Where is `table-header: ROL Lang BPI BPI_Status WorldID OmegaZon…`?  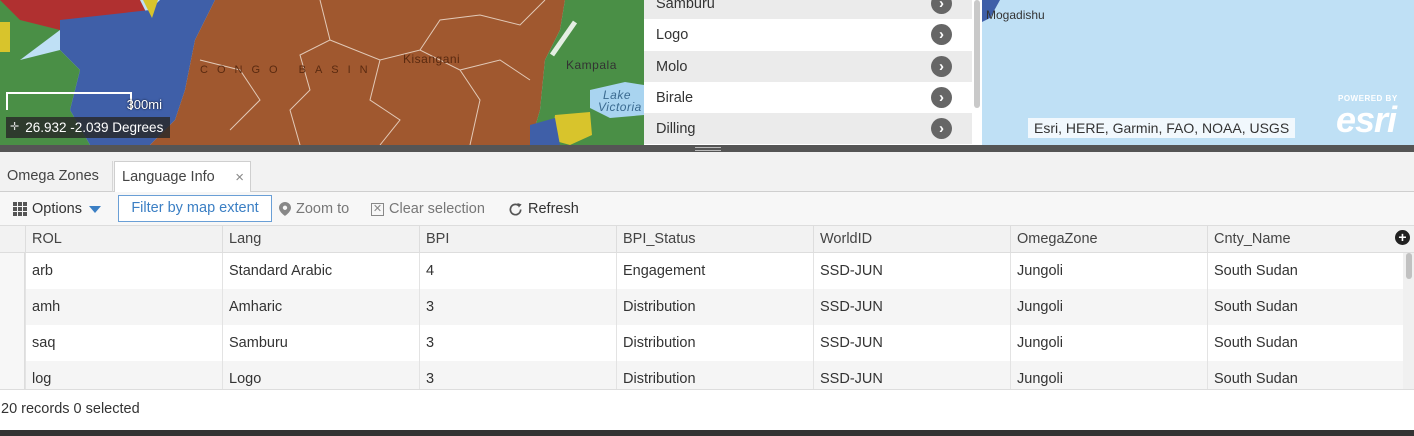
table-header: ROL Lang BPI BPI_Status WorldID OmegaZon… is located at coordinates (707, 239).